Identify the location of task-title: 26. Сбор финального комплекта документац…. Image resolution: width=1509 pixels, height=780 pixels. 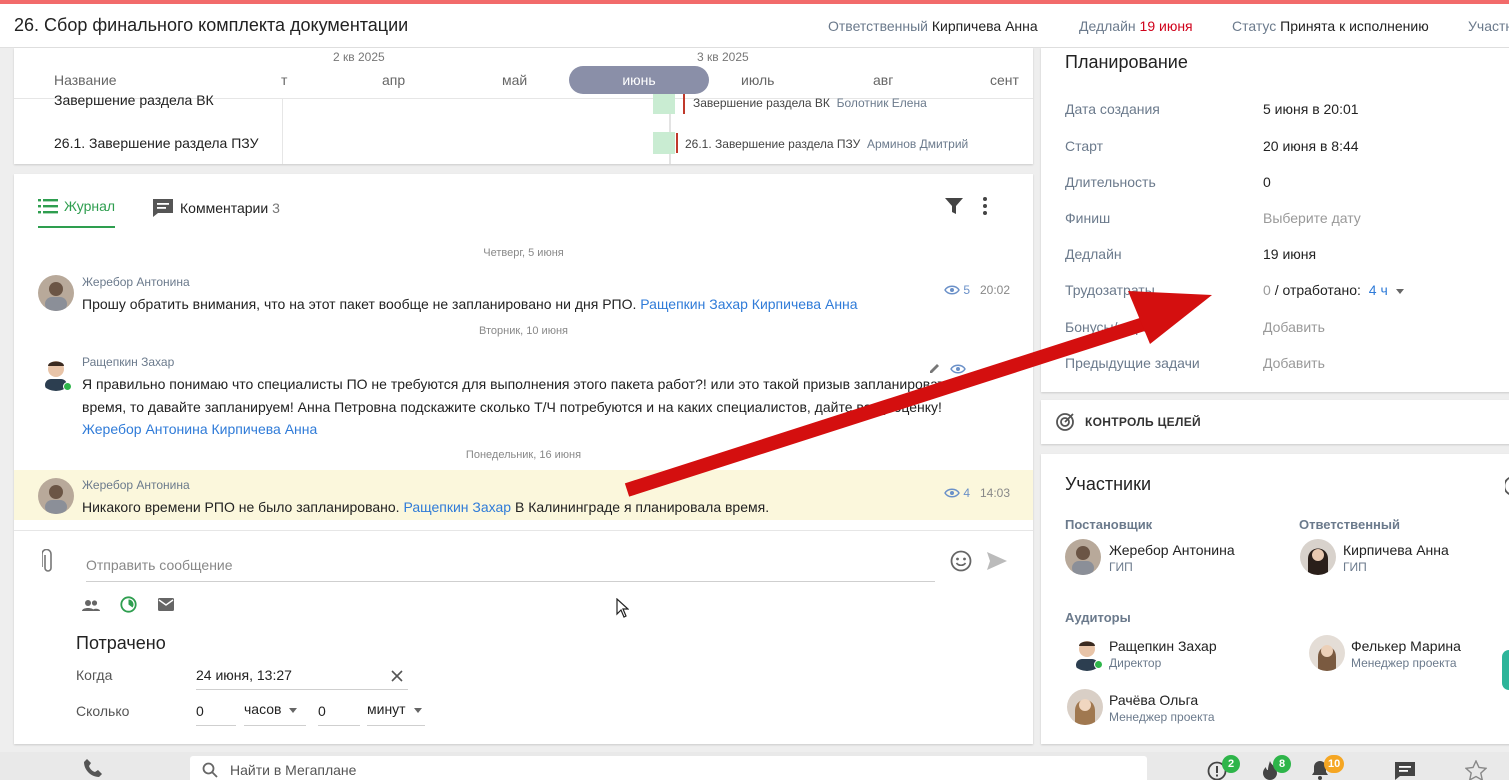
(211, 25).